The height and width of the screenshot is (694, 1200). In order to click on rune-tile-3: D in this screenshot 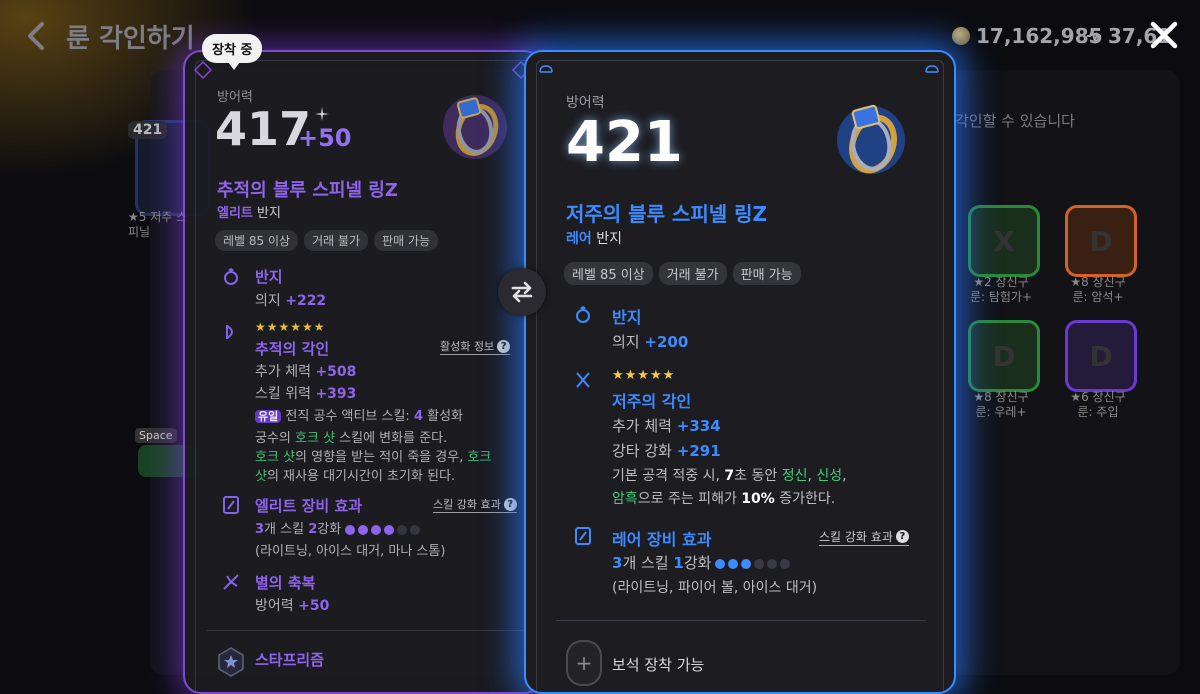, I will do `click(1004, 356)`.